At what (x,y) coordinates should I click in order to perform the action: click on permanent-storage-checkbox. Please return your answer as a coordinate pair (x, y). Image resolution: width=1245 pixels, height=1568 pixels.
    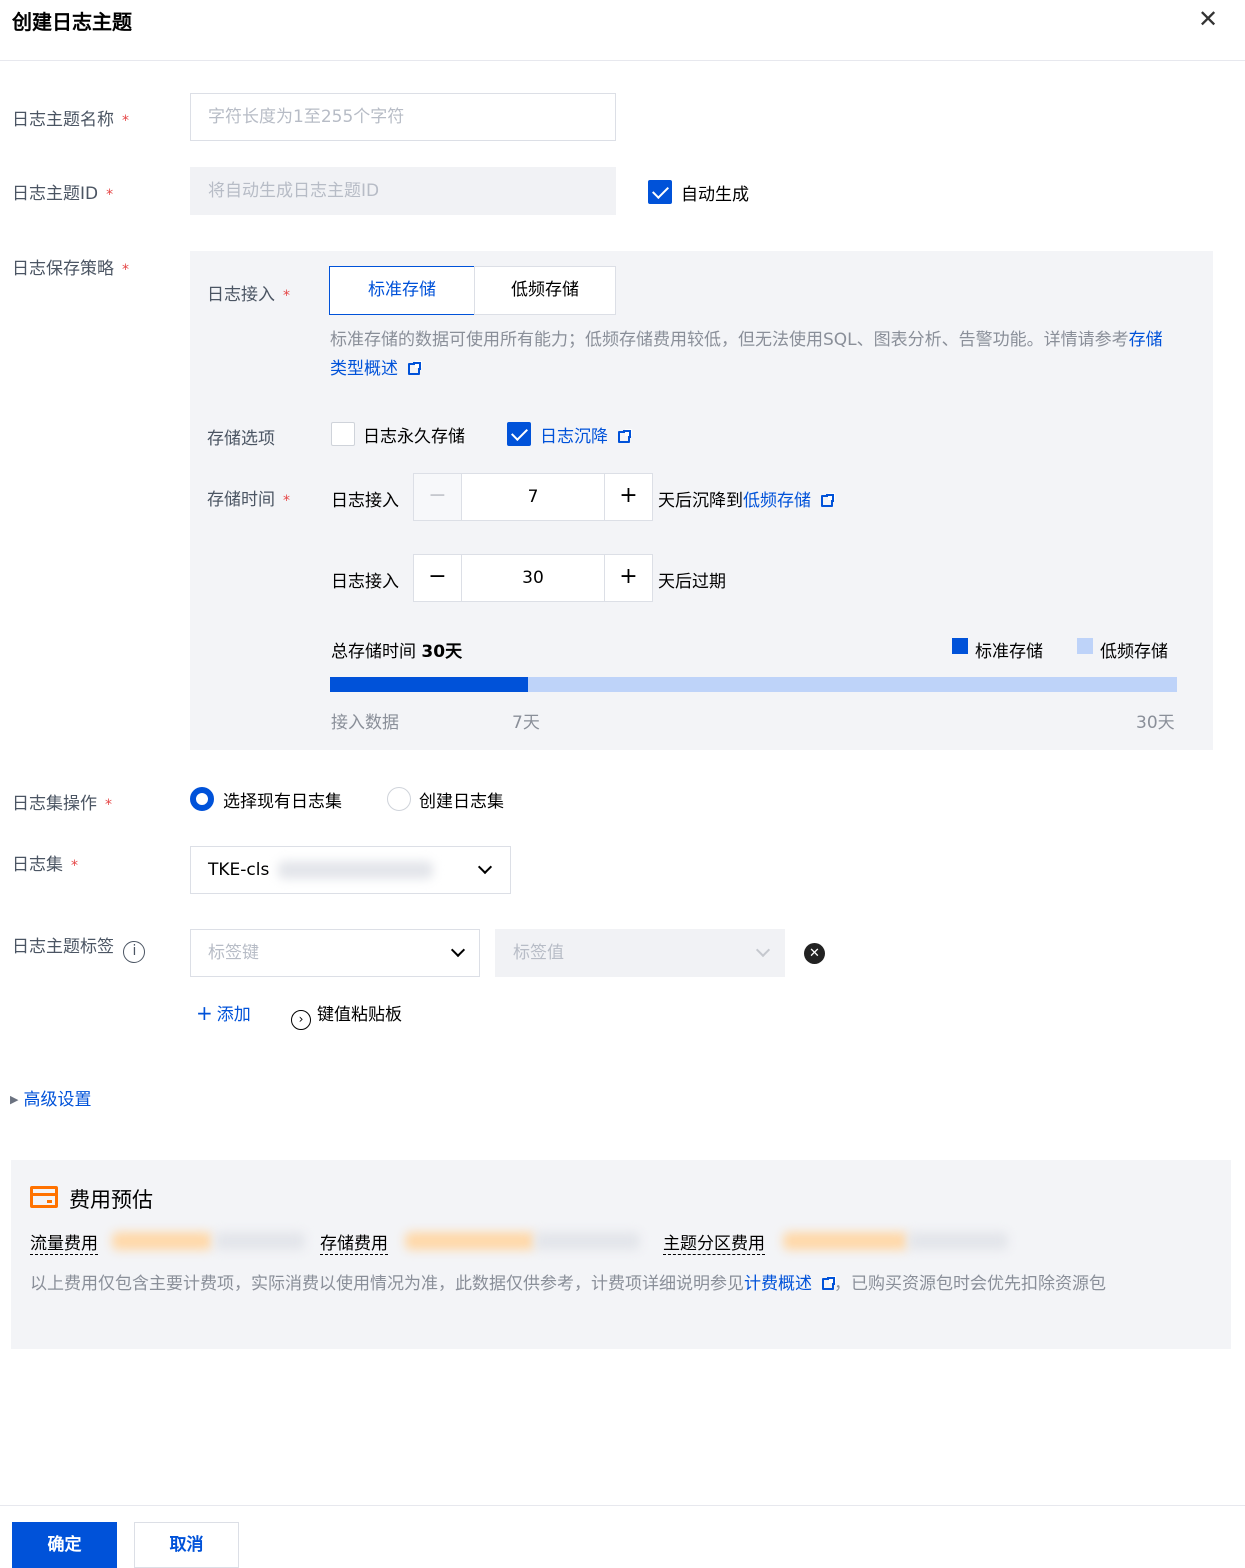
    Looking at the image, I should click on (343, 434).